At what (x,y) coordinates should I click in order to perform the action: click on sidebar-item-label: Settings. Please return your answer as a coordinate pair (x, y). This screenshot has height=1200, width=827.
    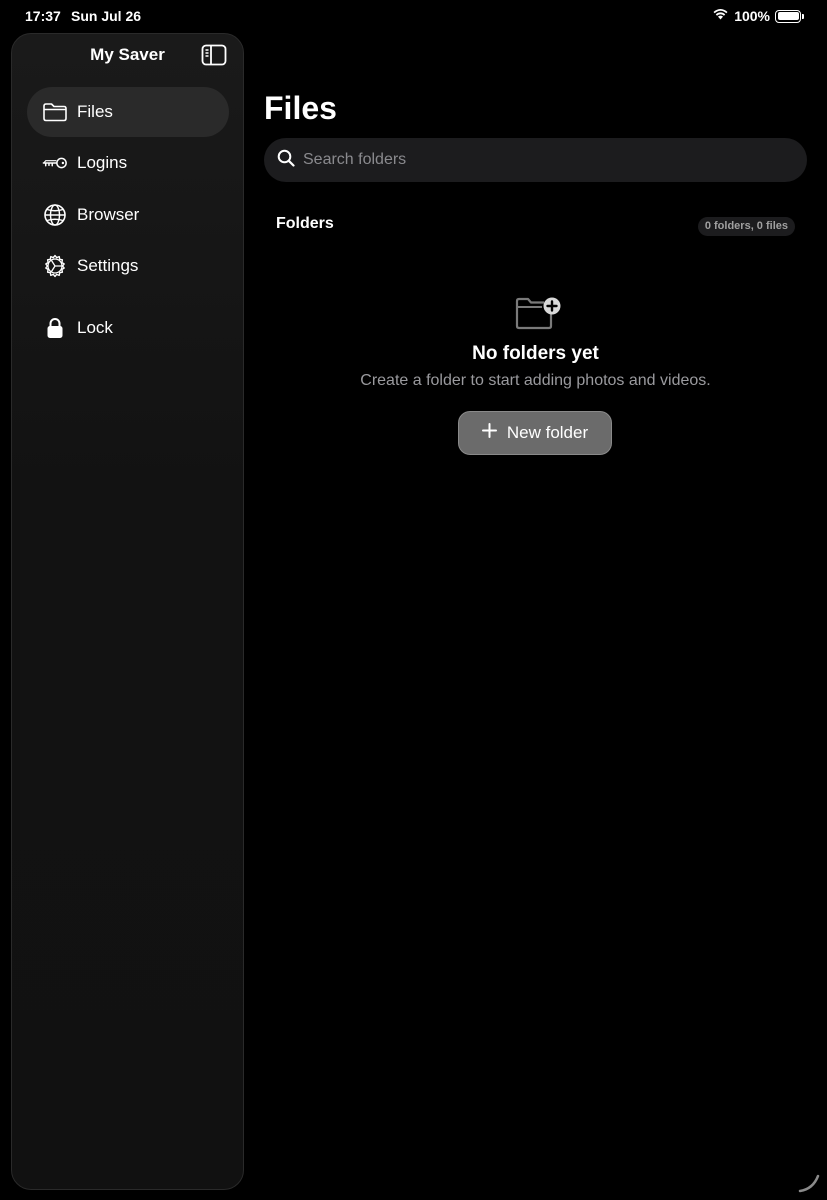
    Looking at the image, I should click on (108, 265).